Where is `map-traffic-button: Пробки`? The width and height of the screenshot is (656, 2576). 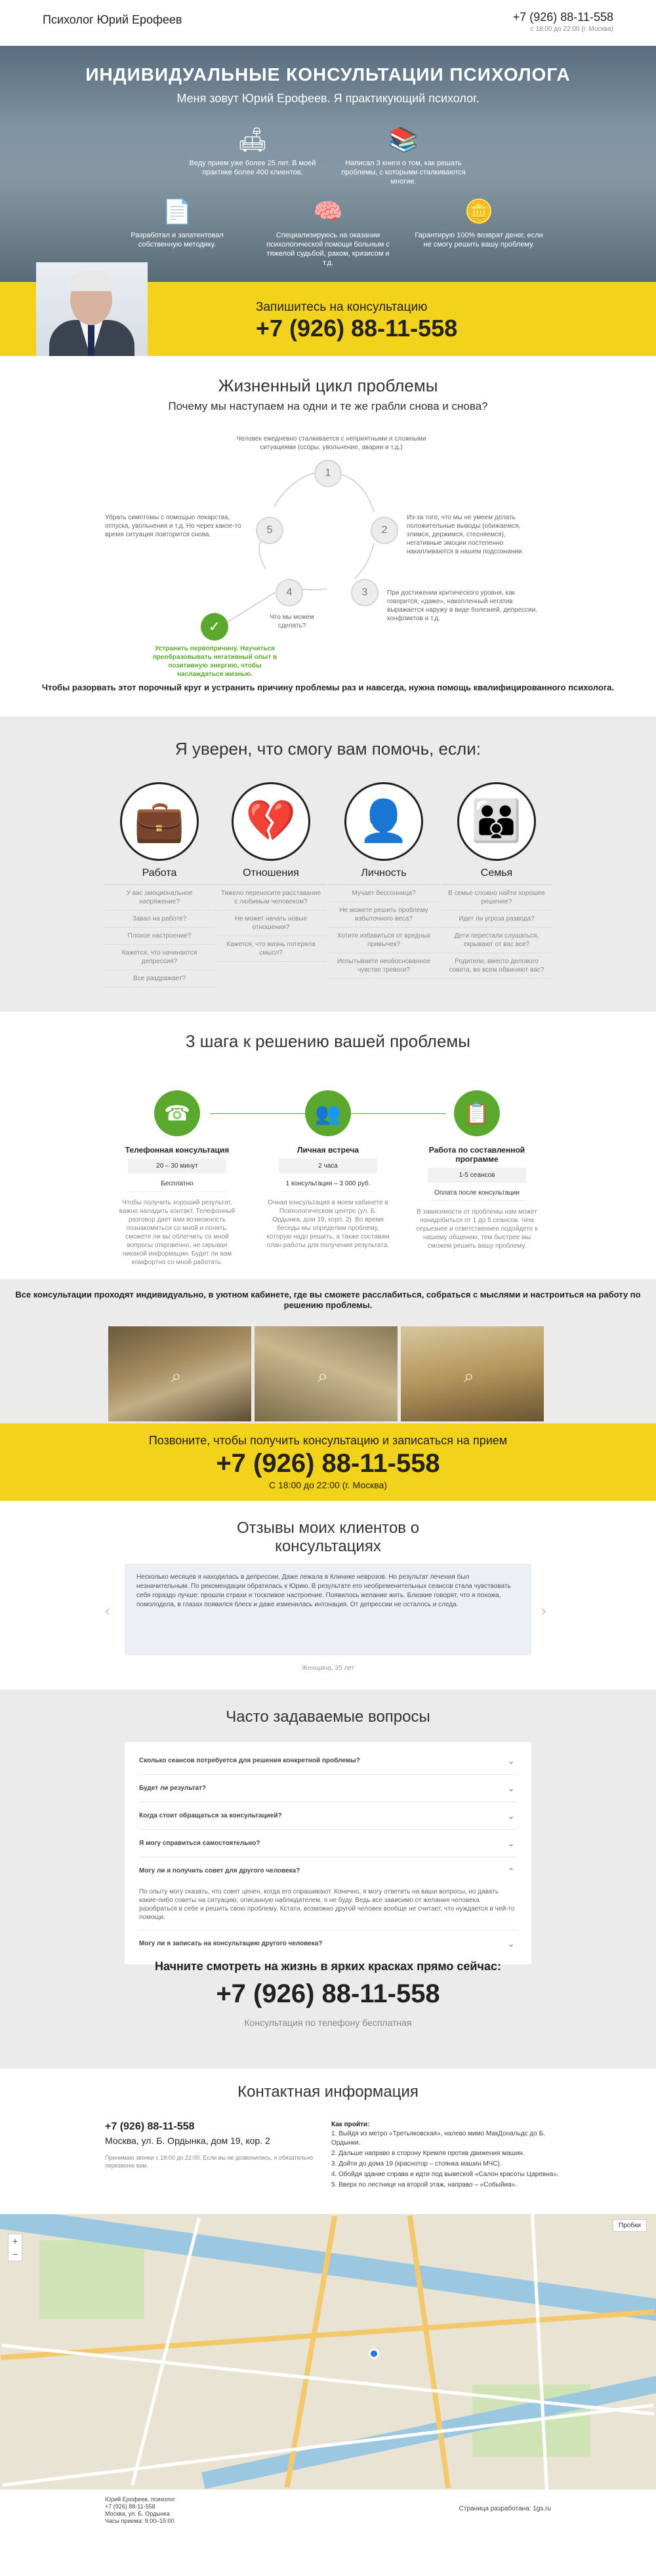
map-traffic-button: Пробки is located at coordinates (630, 2225).